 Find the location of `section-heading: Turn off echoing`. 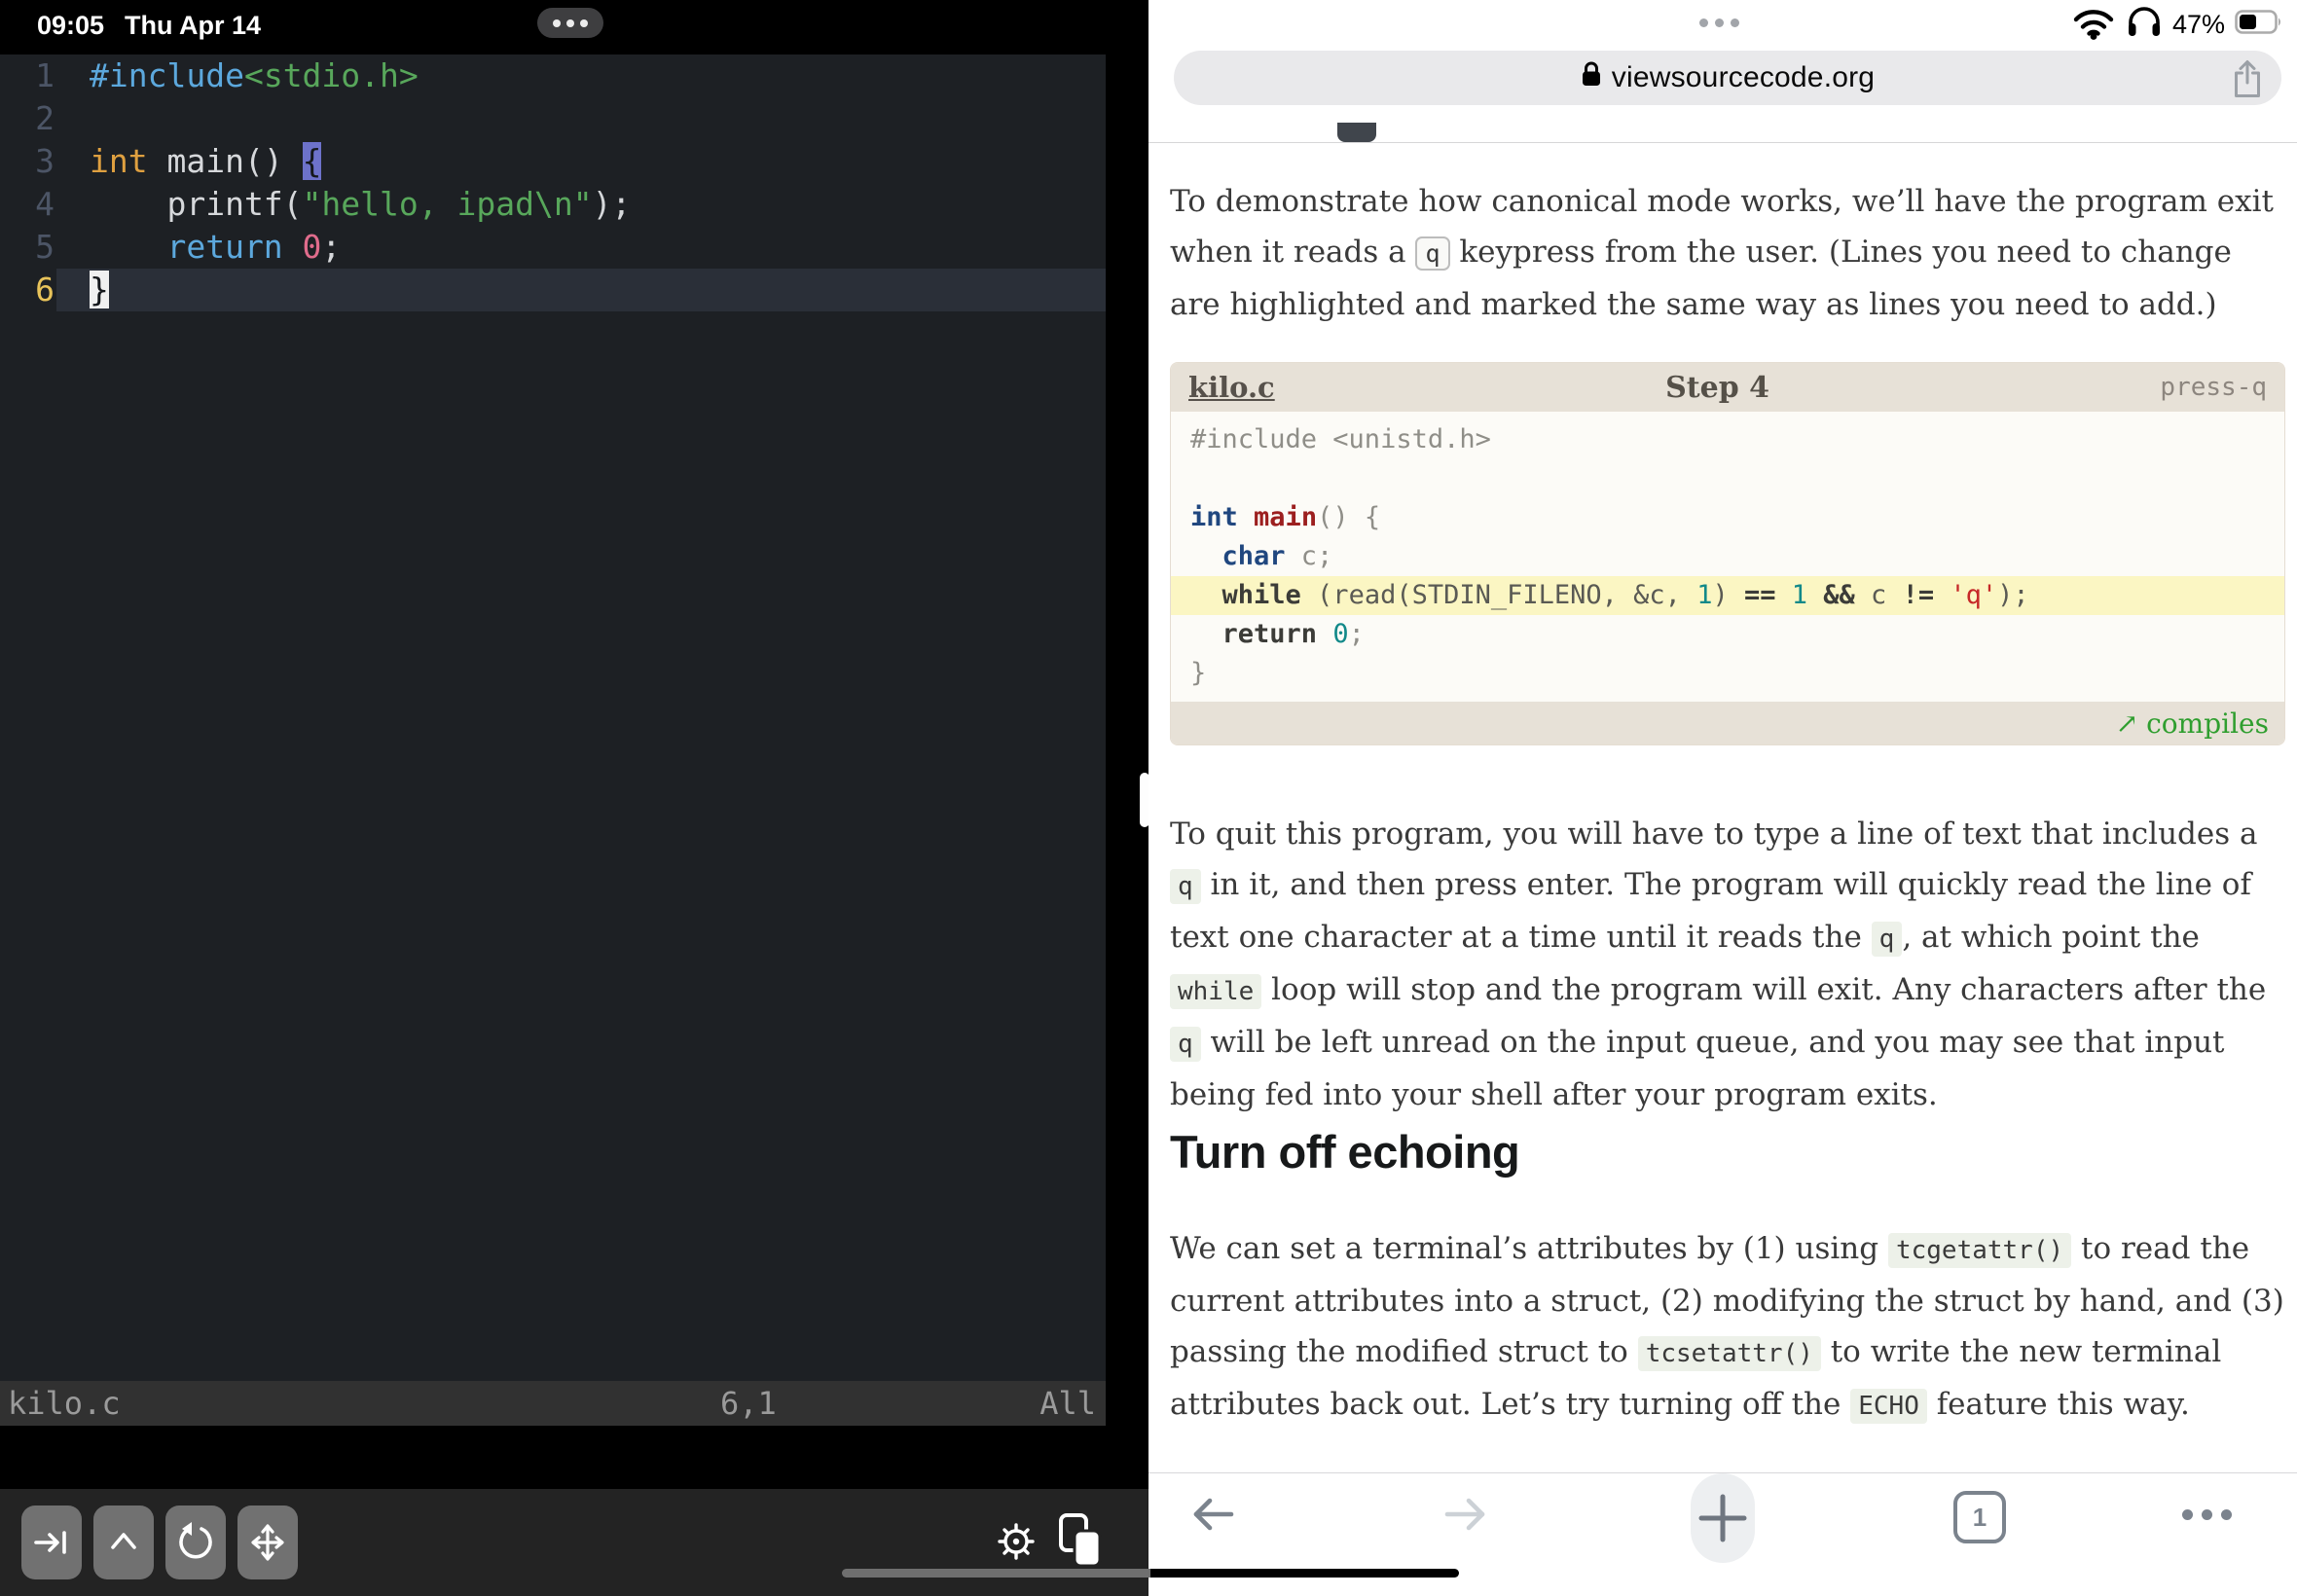

section-heading: Turn off echoing is located at coordinates (1345, 1152).